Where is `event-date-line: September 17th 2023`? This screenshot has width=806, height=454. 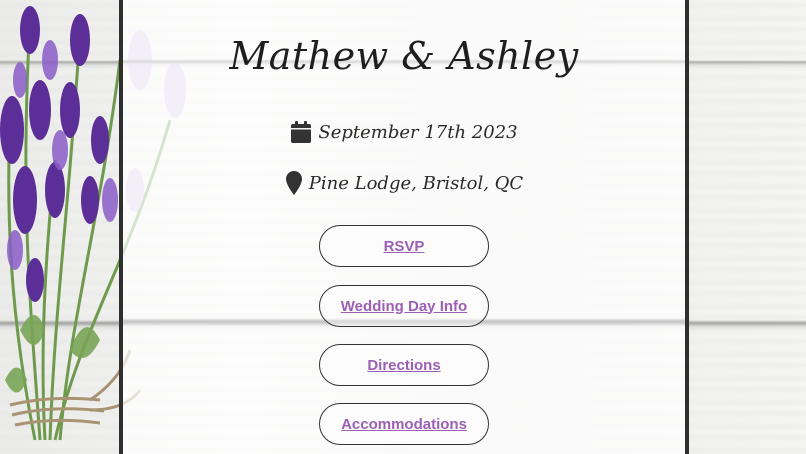
event-date-line: September 17th 2023 is located at coordinates (404, 132).